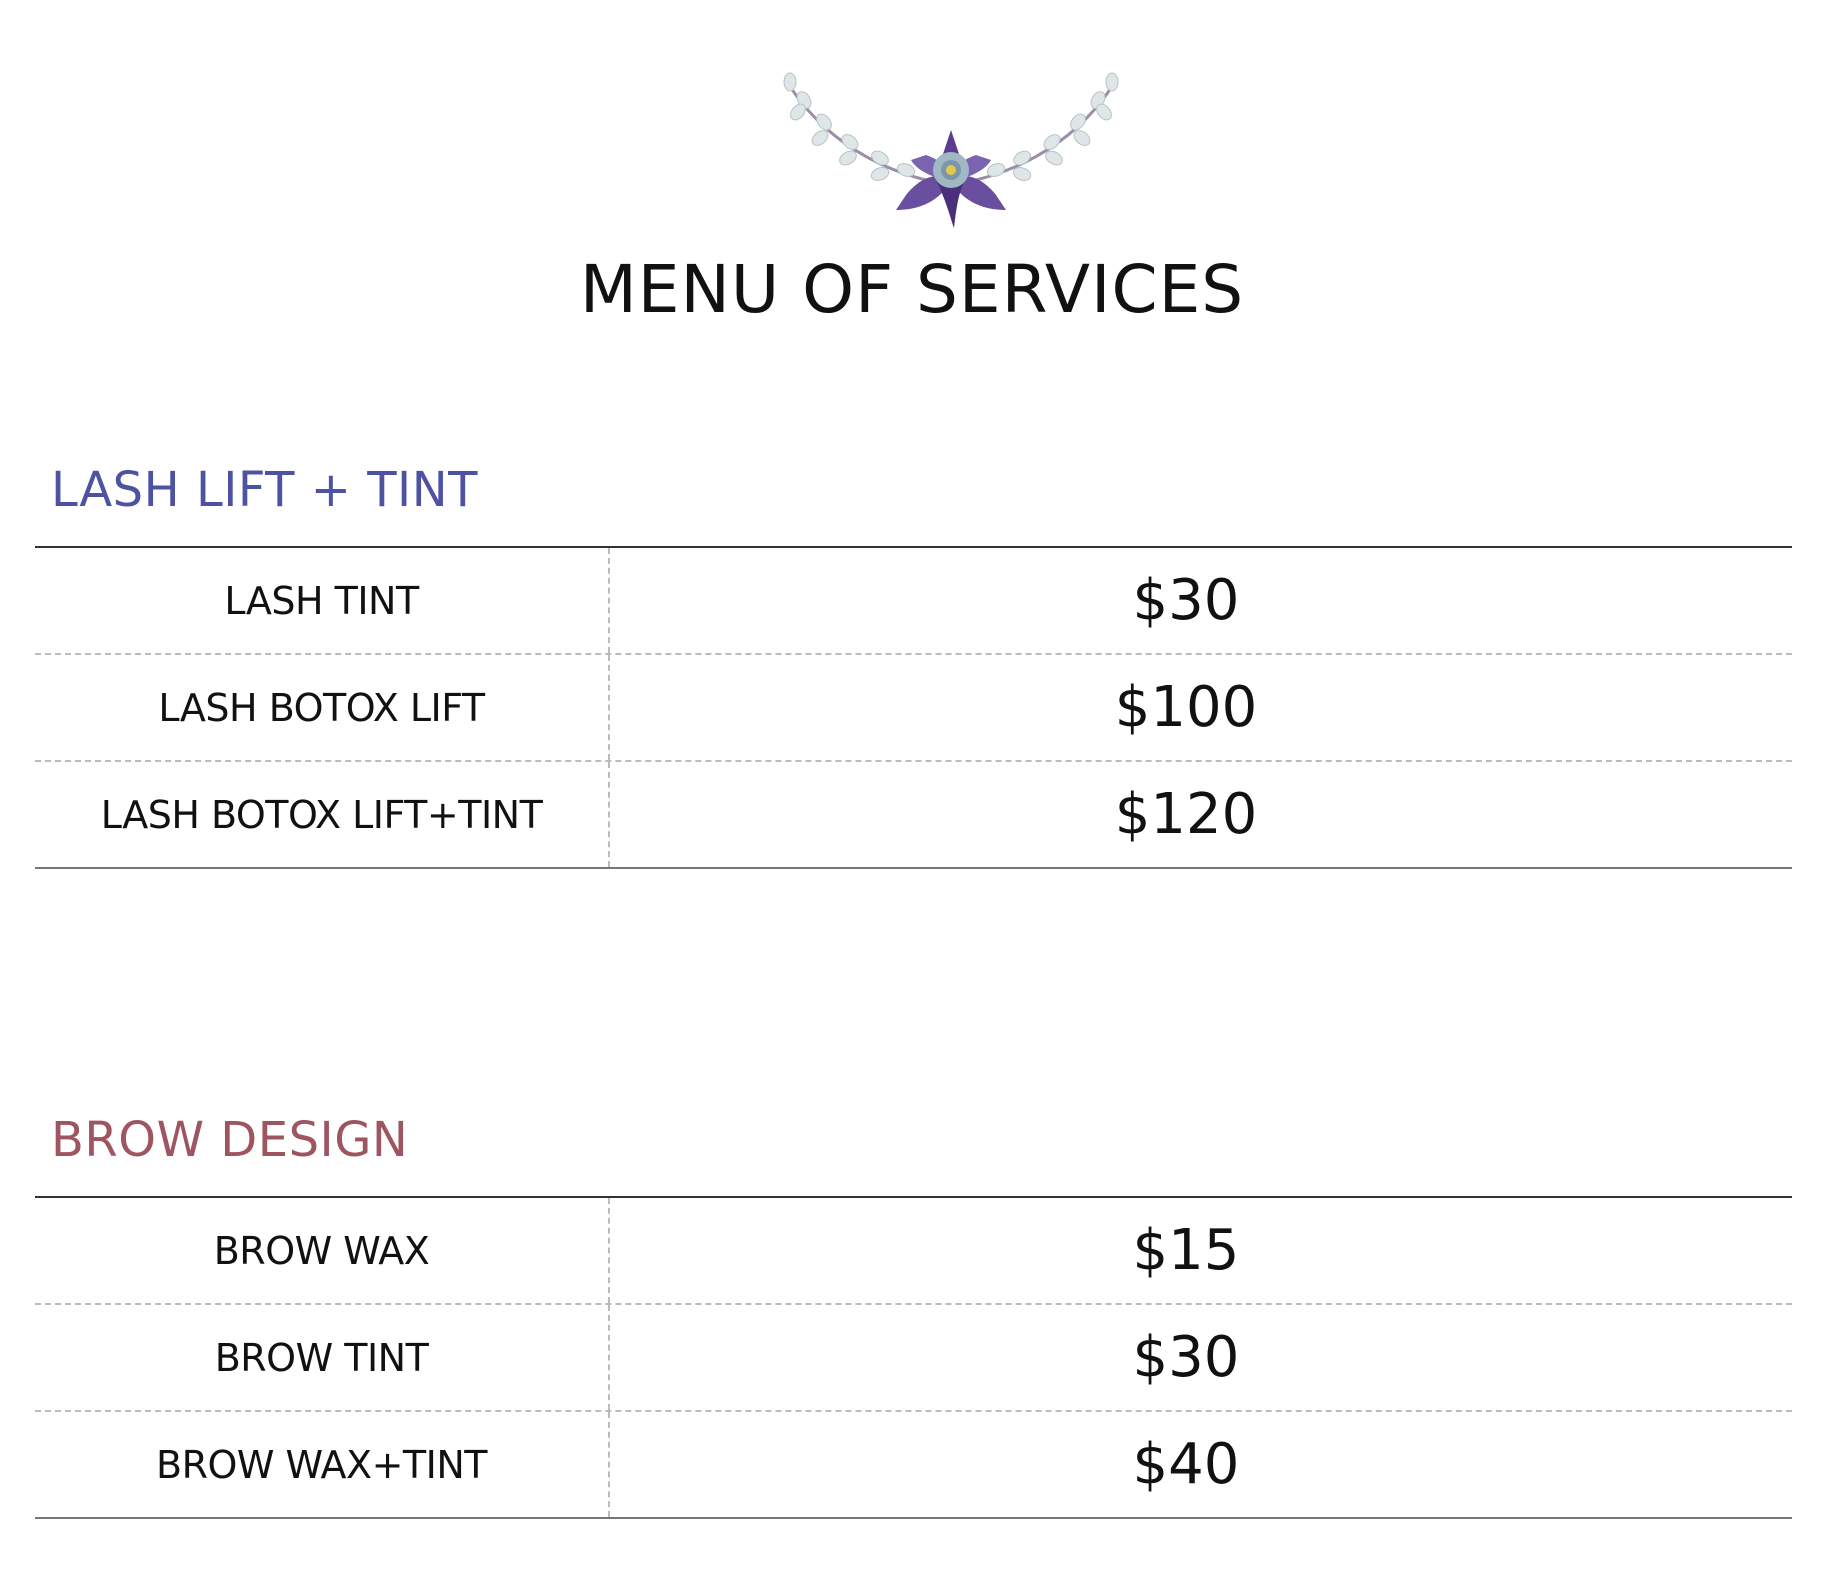 The image size is (1824, 1584). I want to click on service-price: $100, so click(1186, 707).